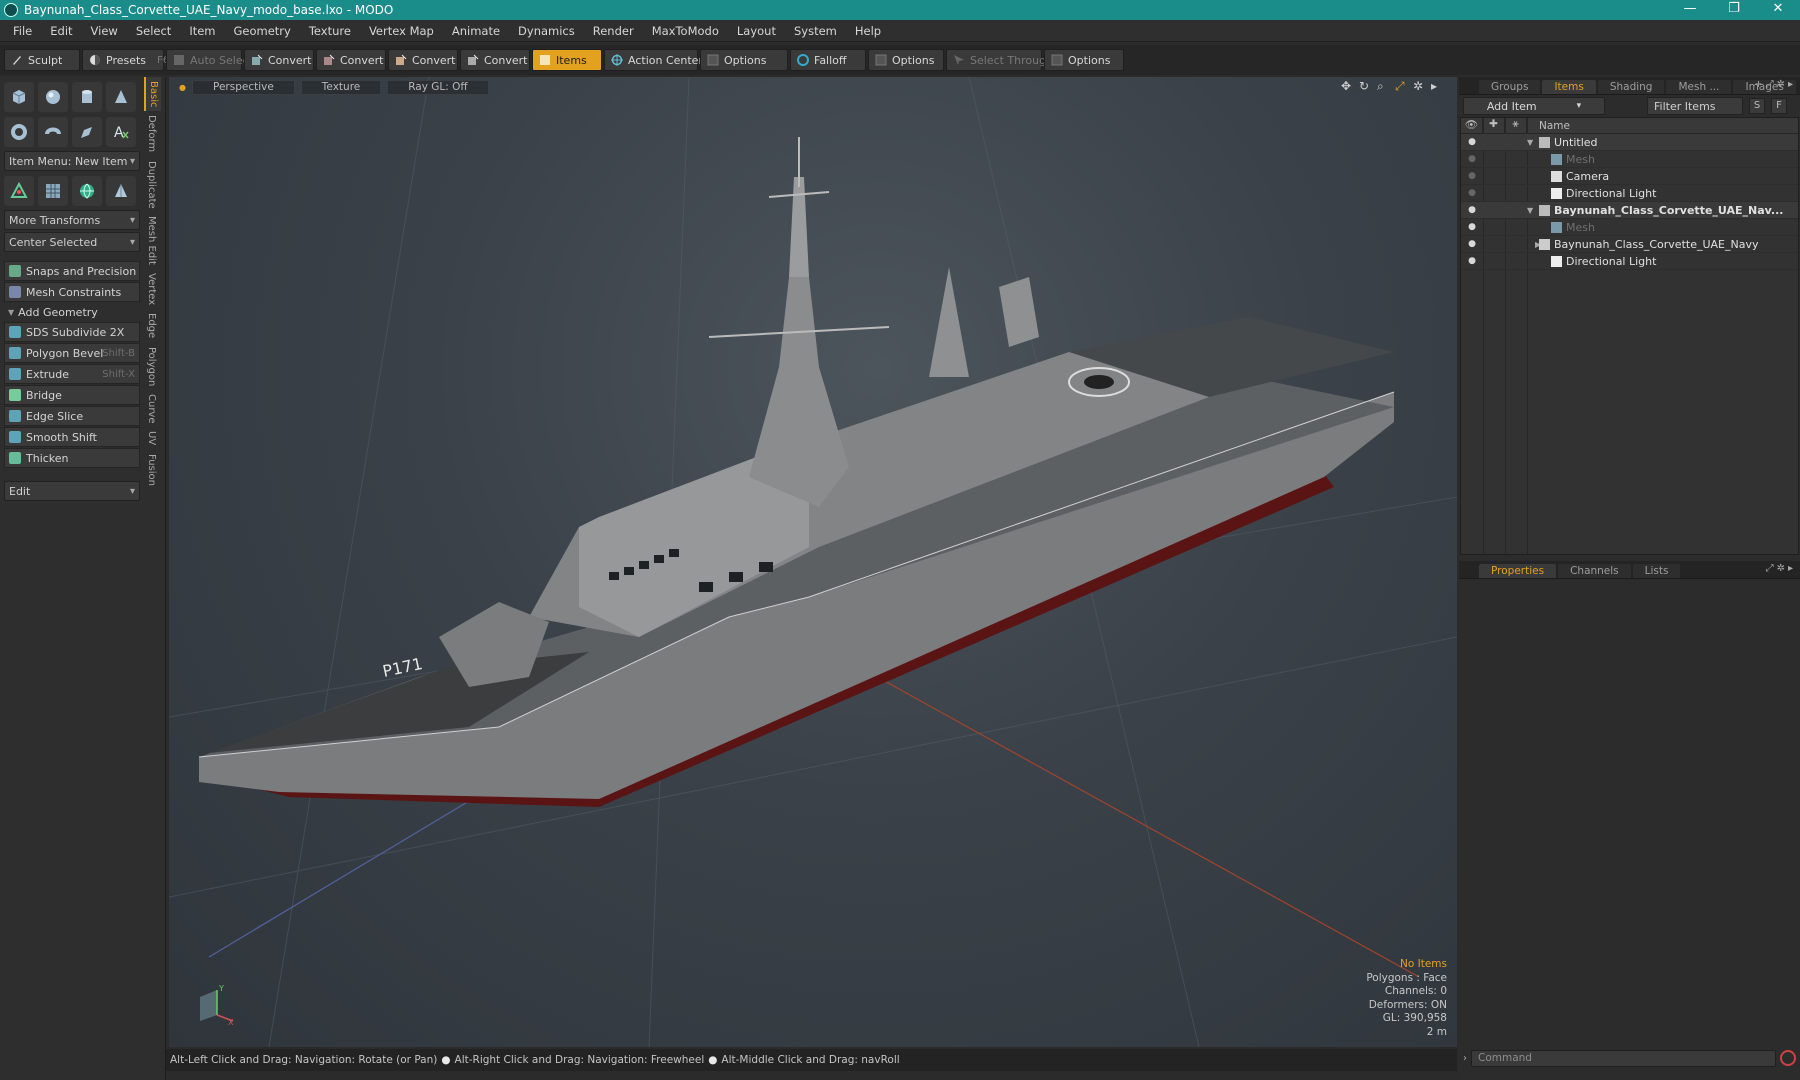 This screenshot has height=1080, width=1800. What do you see at coordinates (1695, 106) in the screenshot?
I see `filter-items-input: Filter Items` at bounding box center [1695, 106].